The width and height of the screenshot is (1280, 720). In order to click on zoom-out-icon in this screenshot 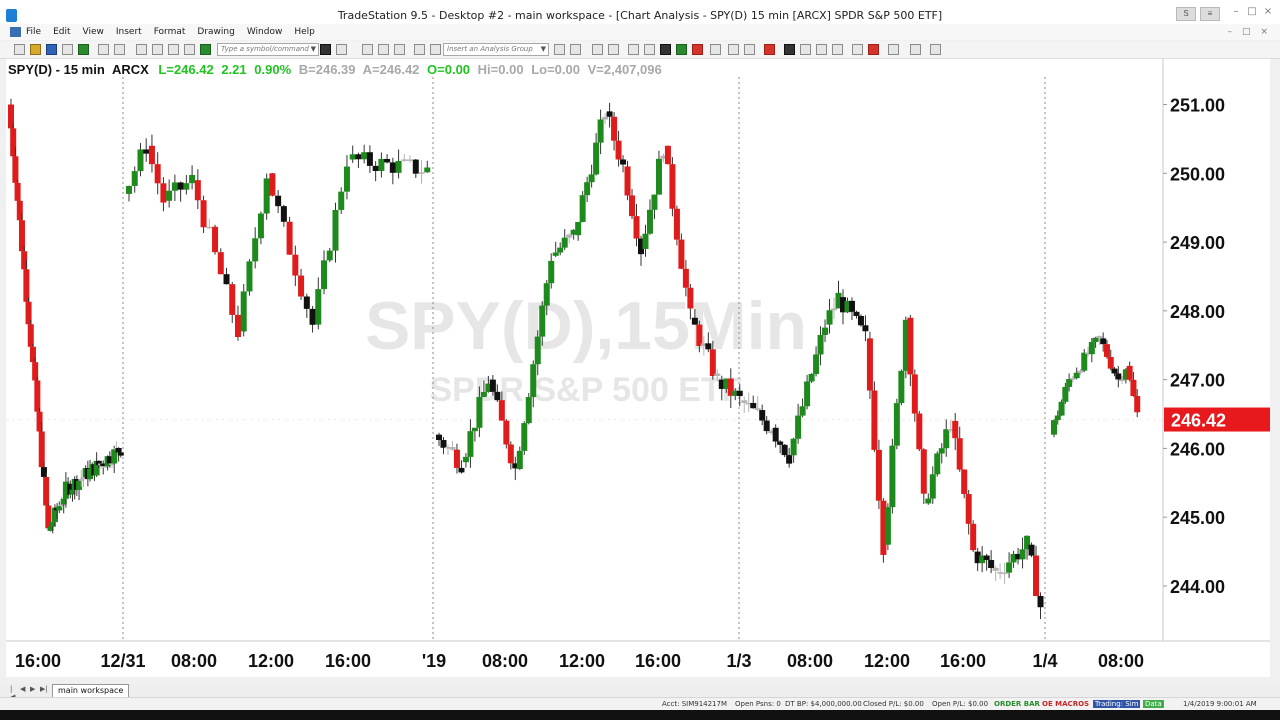, I will do `click(837, 49)`.